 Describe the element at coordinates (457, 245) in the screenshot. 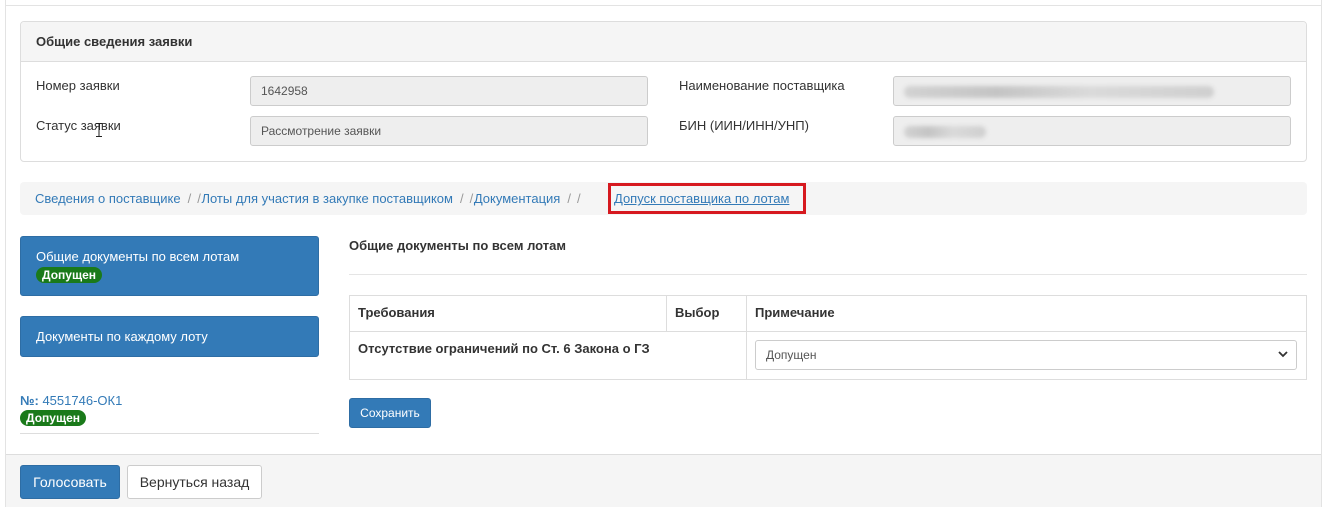

I see `section-title: Общие документы по всем лотам` at that location.